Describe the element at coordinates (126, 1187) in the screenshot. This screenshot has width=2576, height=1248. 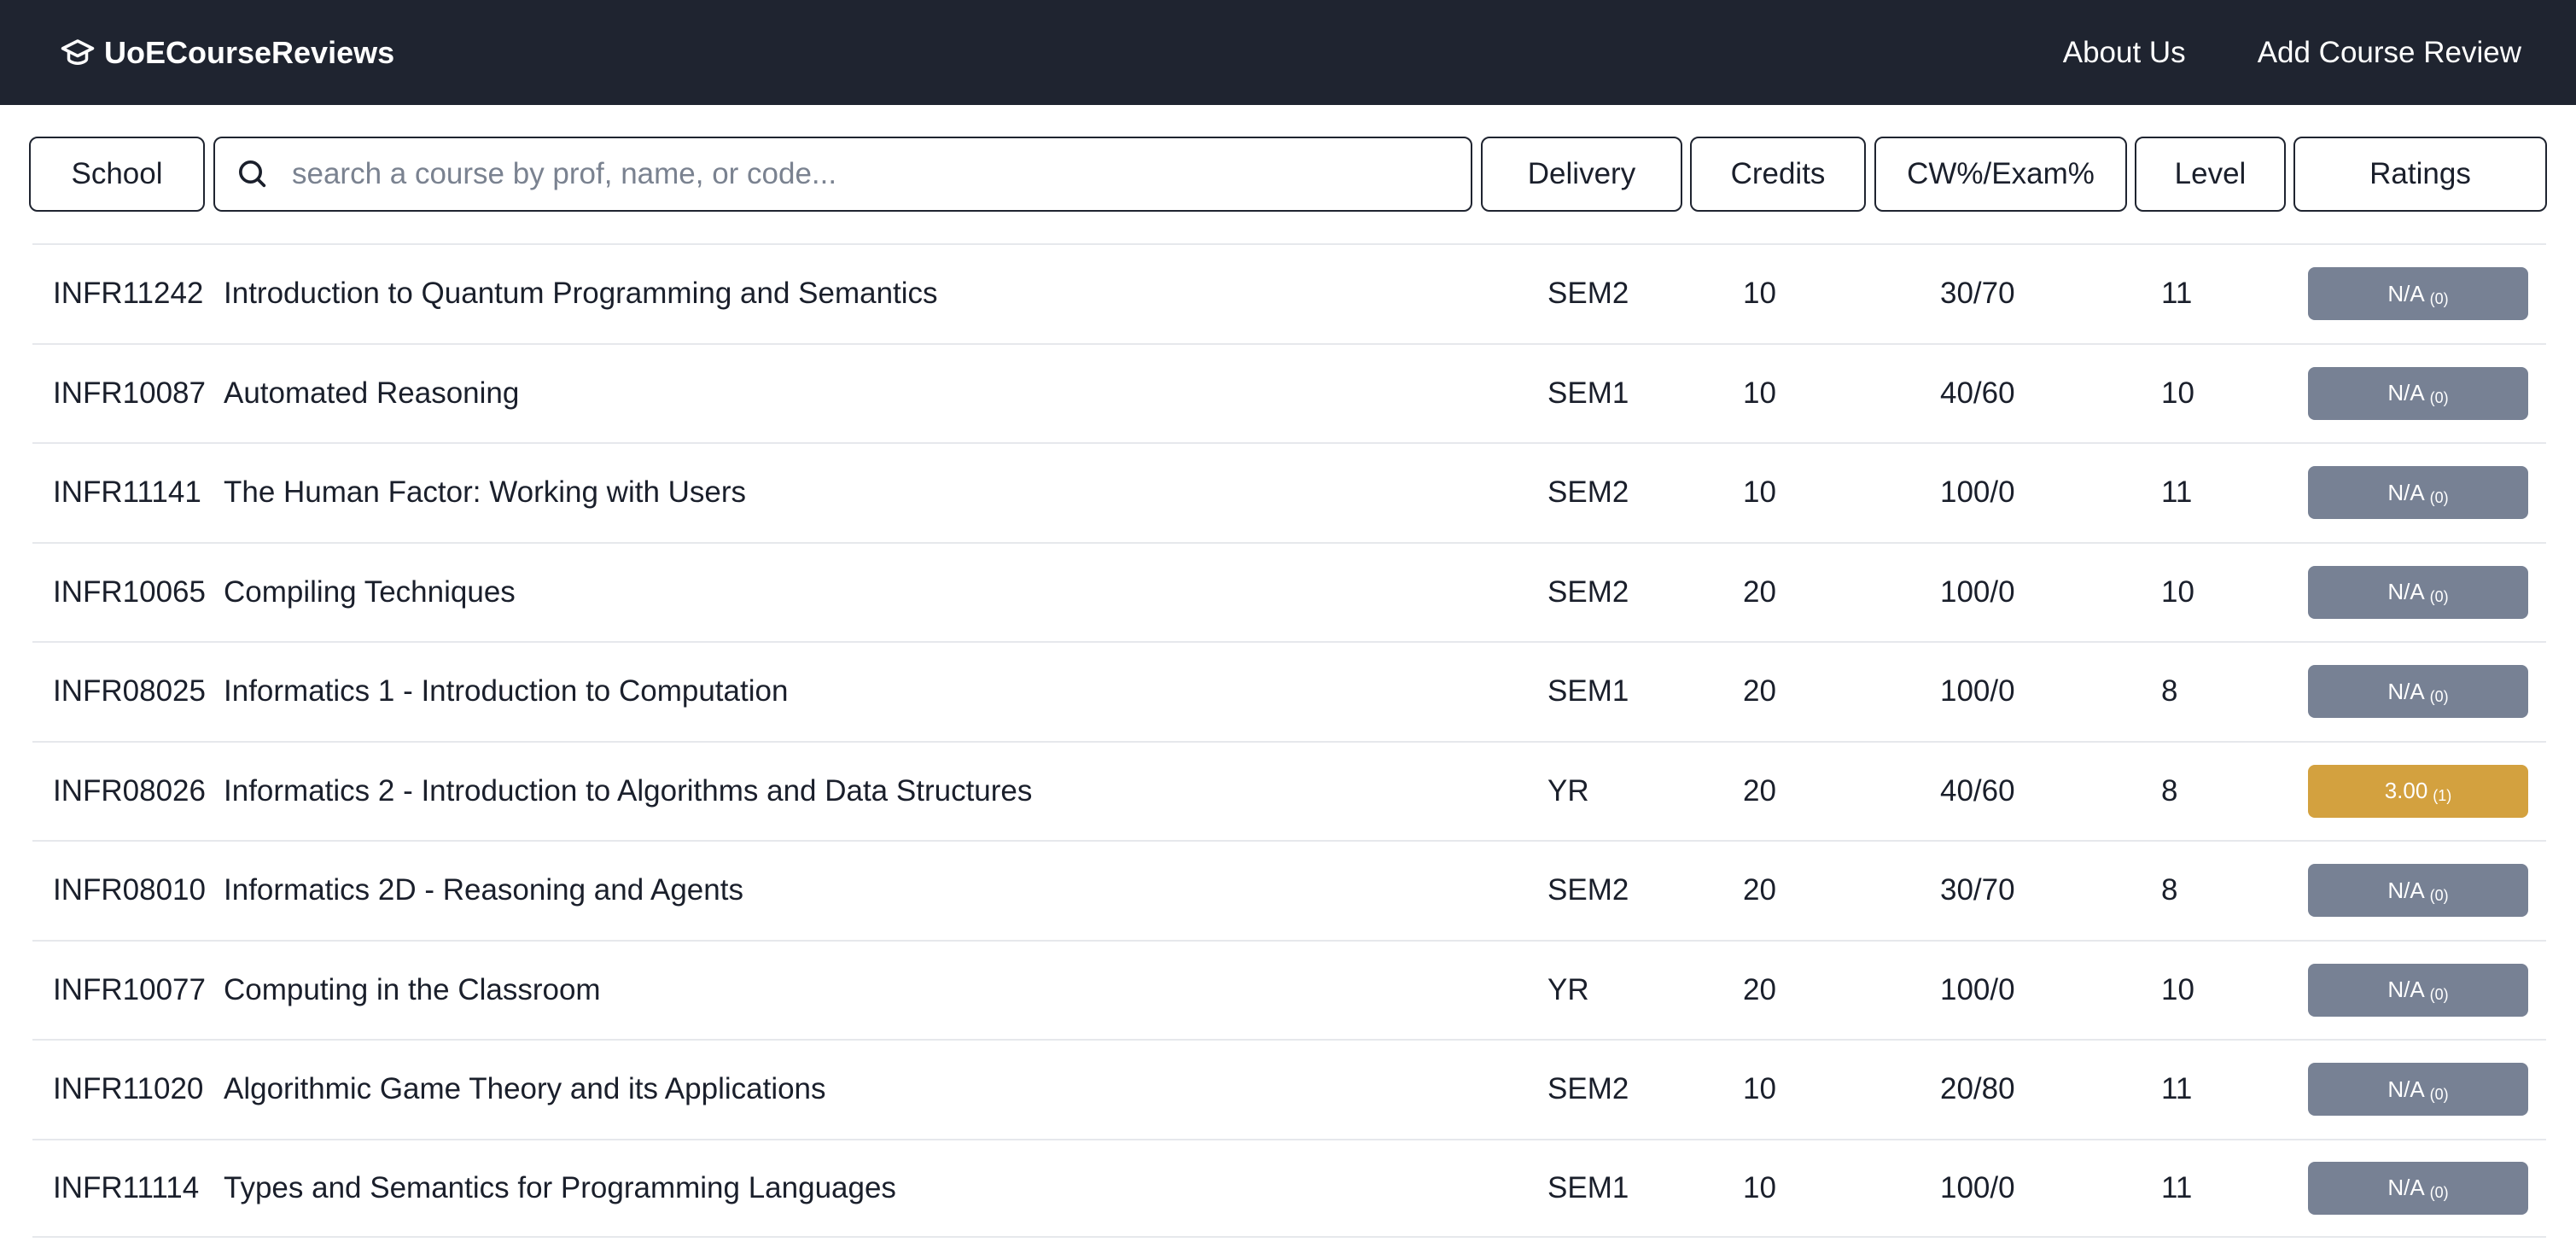
I see `course-code: INFR11114` at that location.